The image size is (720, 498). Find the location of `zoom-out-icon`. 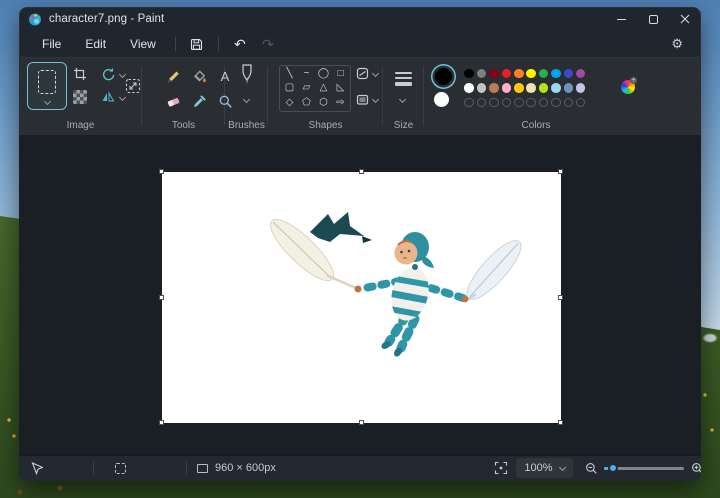

zoom-out-icon is located at coordinates (591, 468).